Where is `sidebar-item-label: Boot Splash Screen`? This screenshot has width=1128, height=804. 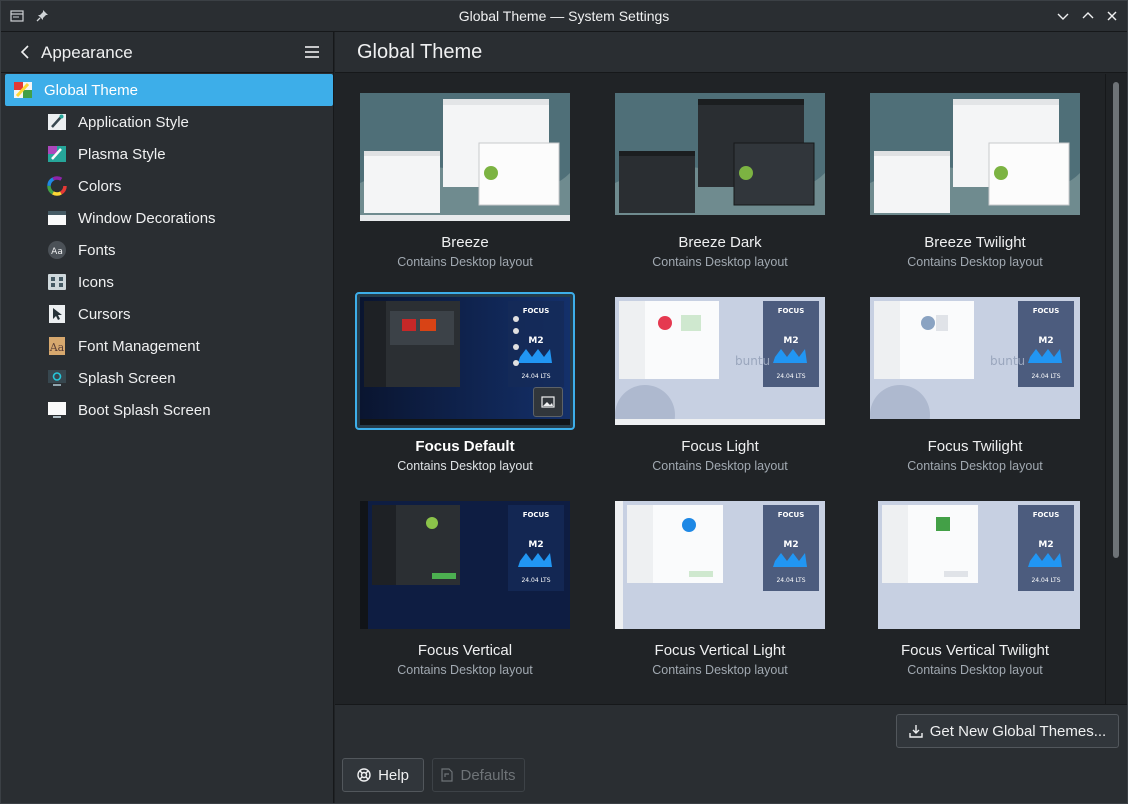 sidebar-item-label: Boot Splash Screen is located at coordinates (144, 410).